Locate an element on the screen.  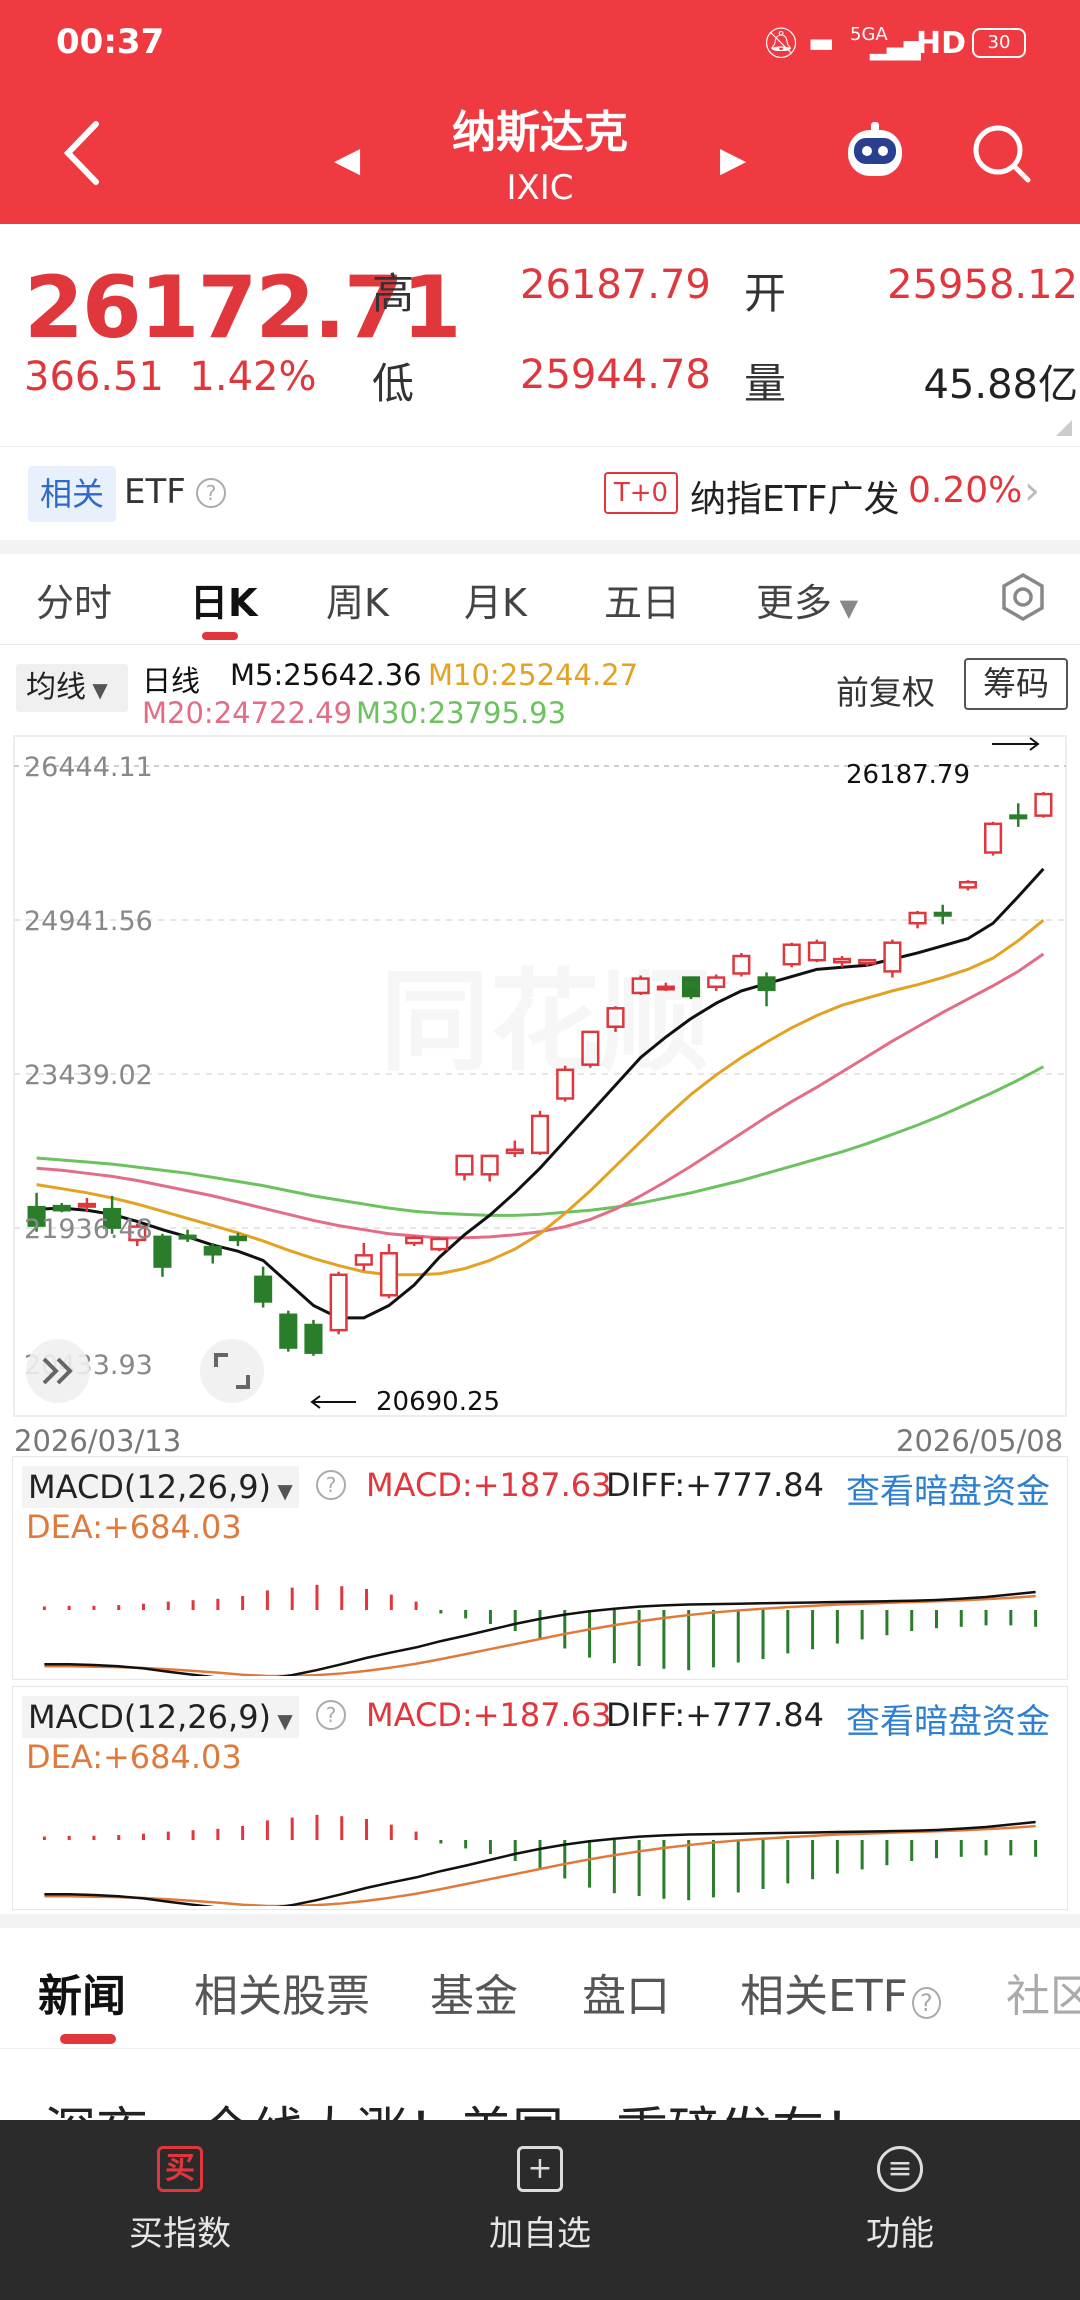
status-time: 00:37 is located at coordinates (110, 42).